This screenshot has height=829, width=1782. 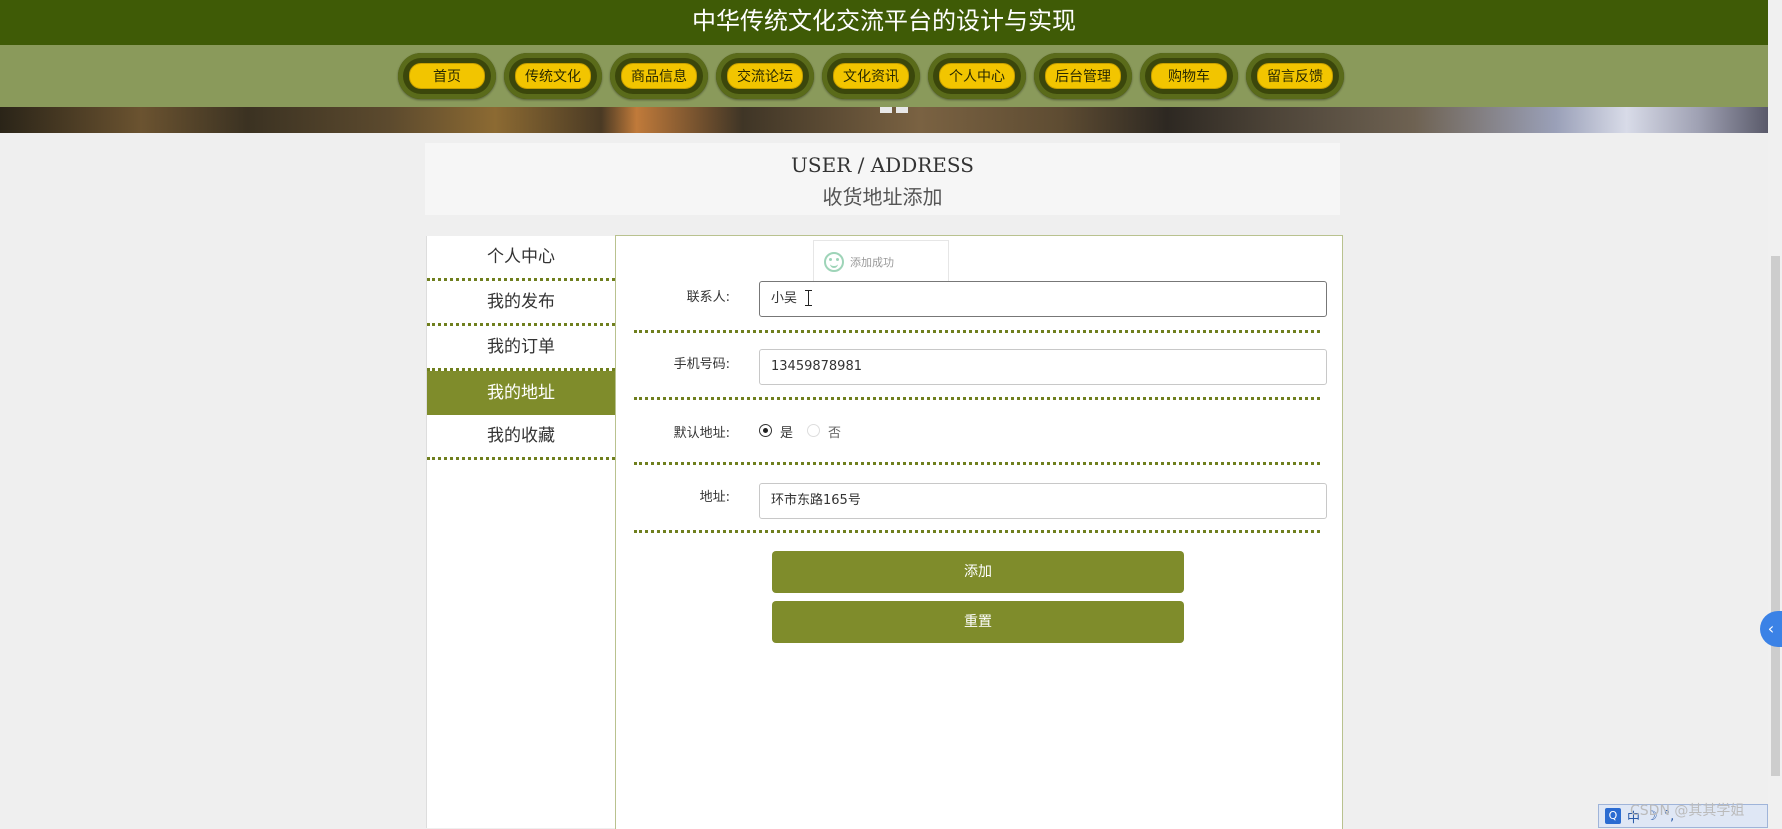 I want to click on nav-item-feedback: 留言反馈, so click(x=1295, y=76).